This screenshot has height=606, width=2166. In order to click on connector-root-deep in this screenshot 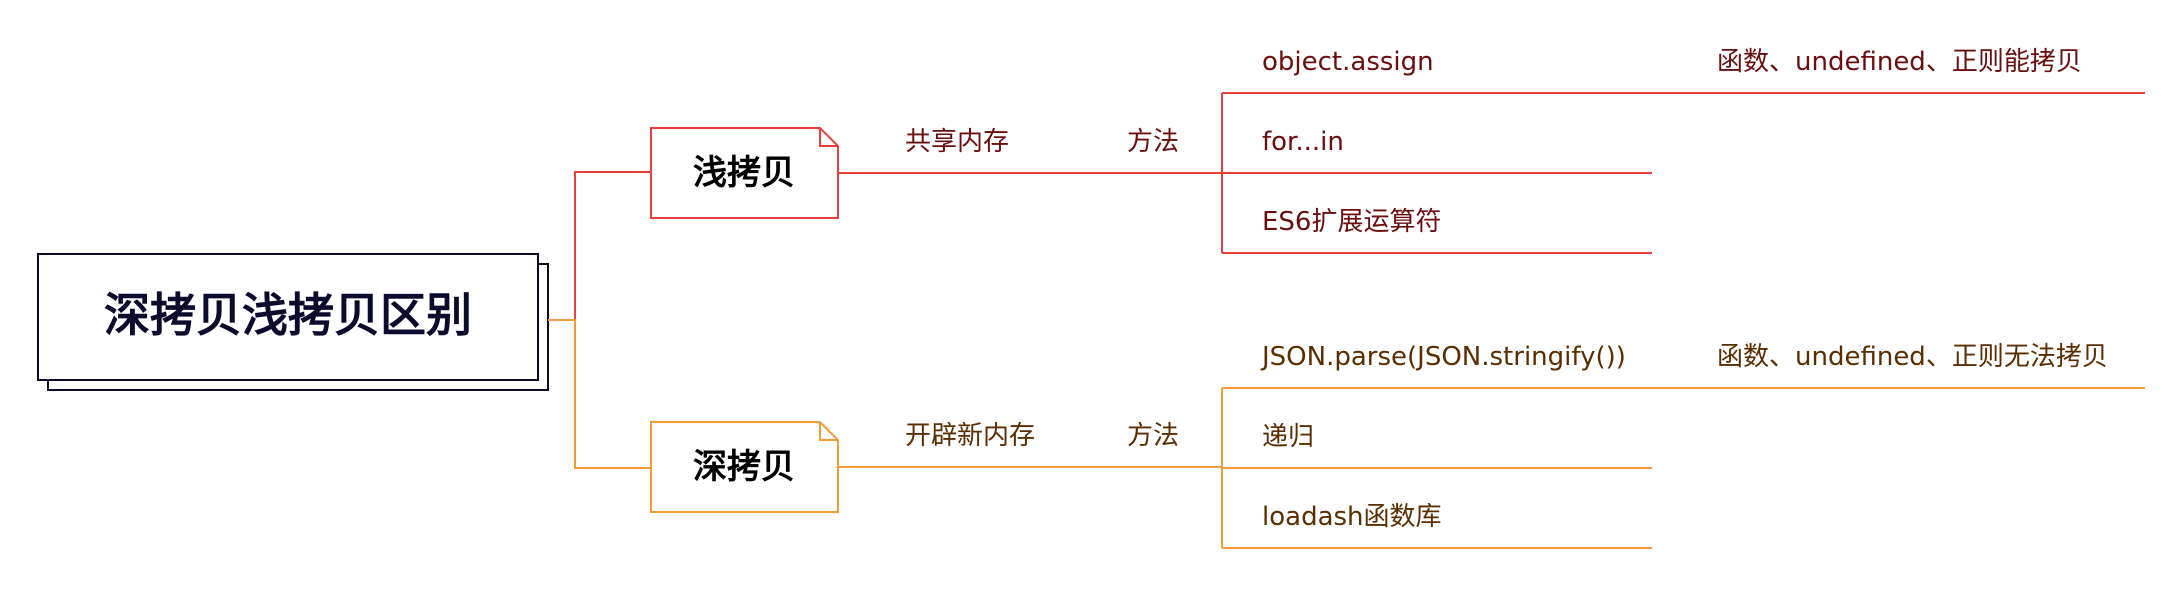, I will do `click(599, 394)`.